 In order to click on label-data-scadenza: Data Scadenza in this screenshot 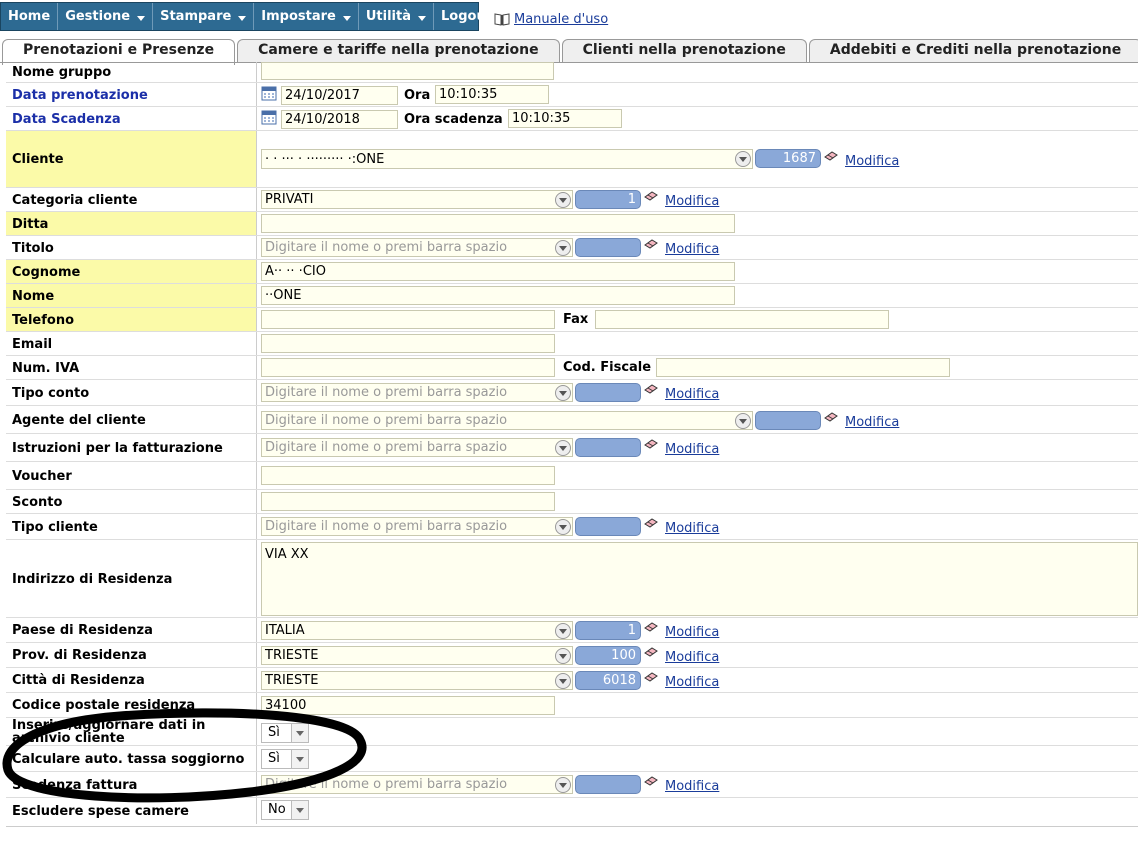, I will do `click(131, 119)`.